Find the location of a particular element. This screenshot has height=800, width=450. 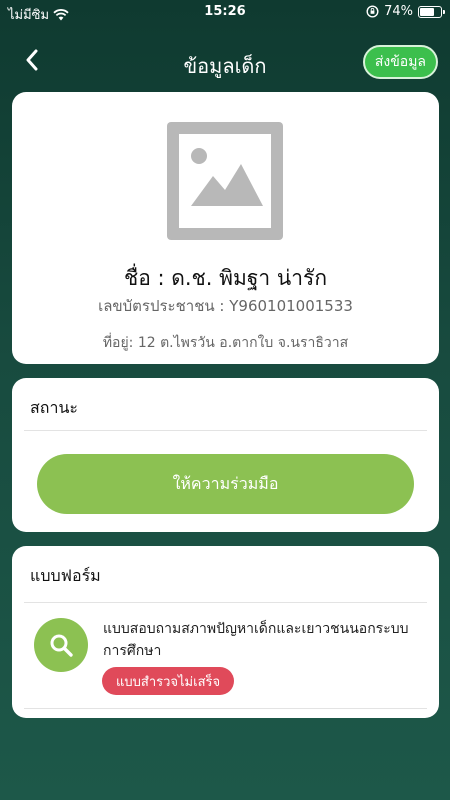

battery-icon is located at coordinates (431, 11).